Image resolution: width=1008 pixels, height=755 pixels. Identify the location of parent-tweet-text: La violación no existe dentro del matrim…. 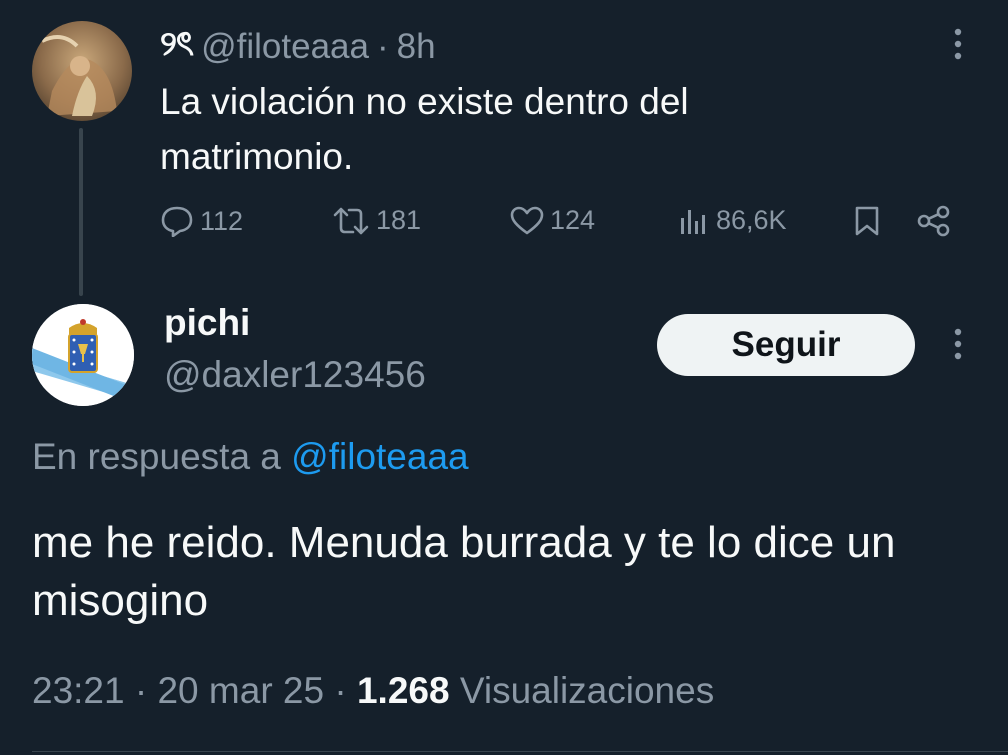
(424, 129).